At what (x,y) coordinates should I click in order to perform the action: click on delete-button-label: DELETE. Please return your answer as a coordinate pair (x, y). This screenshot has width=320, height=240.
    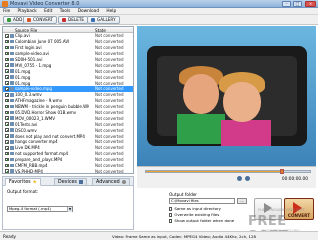
    Looking at the image, I should click on (76, 19).